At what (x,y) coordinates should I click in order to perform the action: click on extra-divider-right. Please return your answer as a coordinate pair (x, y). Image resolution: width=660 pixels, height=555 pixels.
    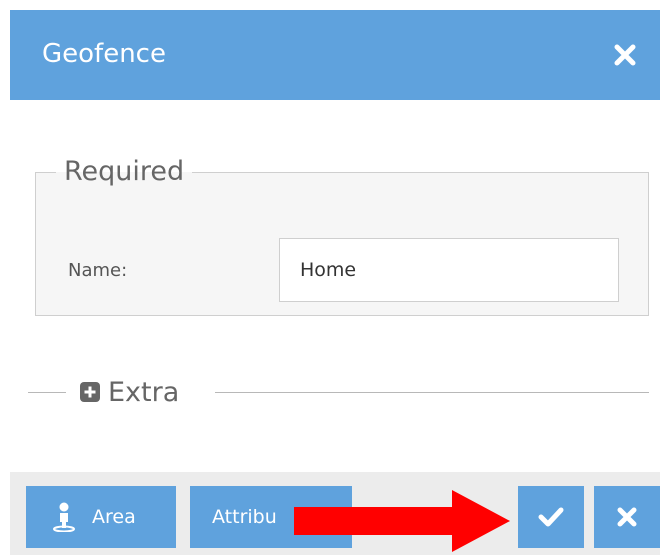
    Looking at the image, I should click on (432, 392).